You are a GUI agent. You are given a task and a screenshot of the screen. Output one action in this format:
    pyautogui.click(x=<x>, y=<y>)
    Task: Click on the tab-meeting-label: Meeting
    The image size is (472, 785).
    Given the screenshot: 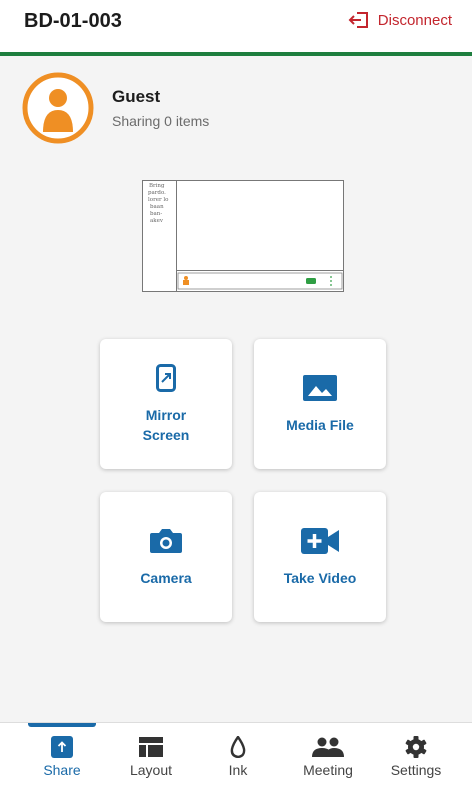 What is the action you would take?
    pyautogui.click(x=328, y=770)
    